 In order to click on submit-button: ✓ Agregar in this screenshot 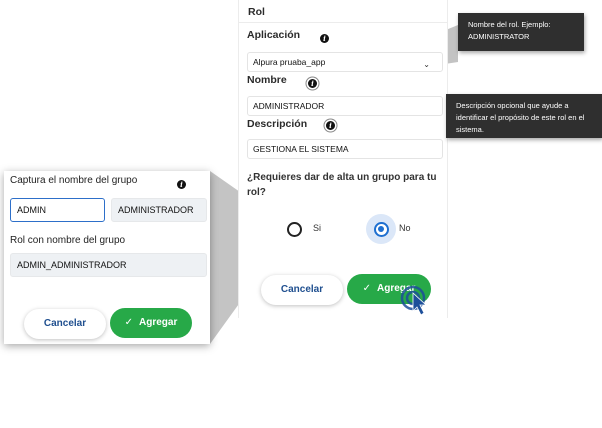, I will do `click(389, 289)`.